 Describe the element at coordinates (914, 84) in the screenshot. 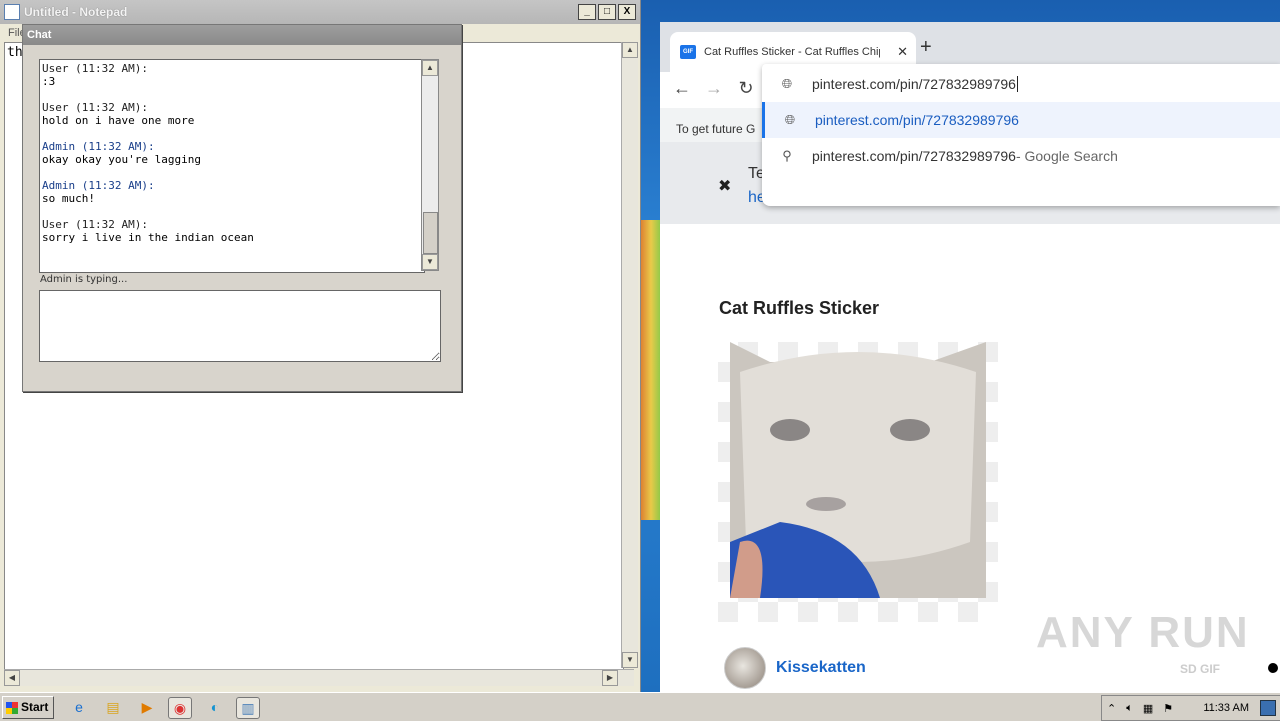

I see `omnibox-text: pinterest.com/pin/727832989796` at that location.